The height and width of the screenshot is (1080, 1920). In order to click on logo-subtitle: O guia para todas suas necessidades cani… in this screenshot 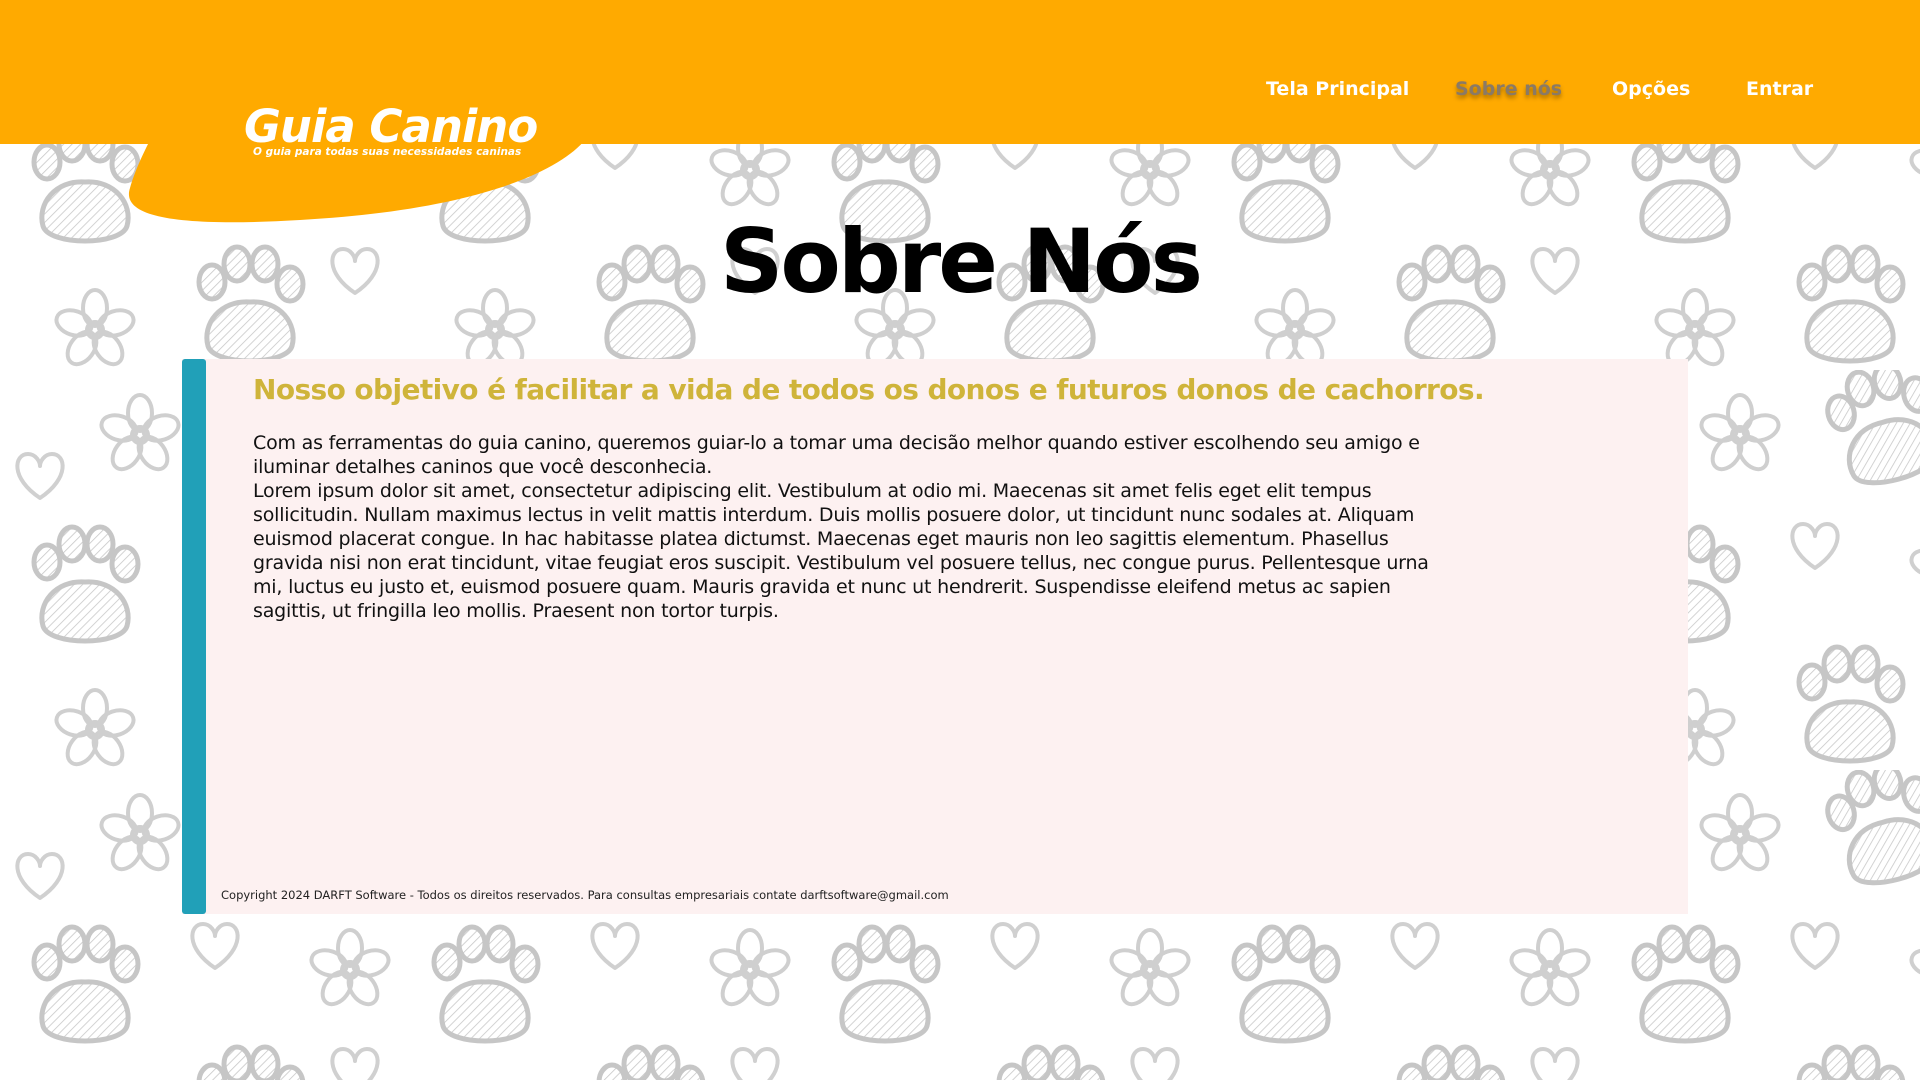, I will do `click(387, 152)`.